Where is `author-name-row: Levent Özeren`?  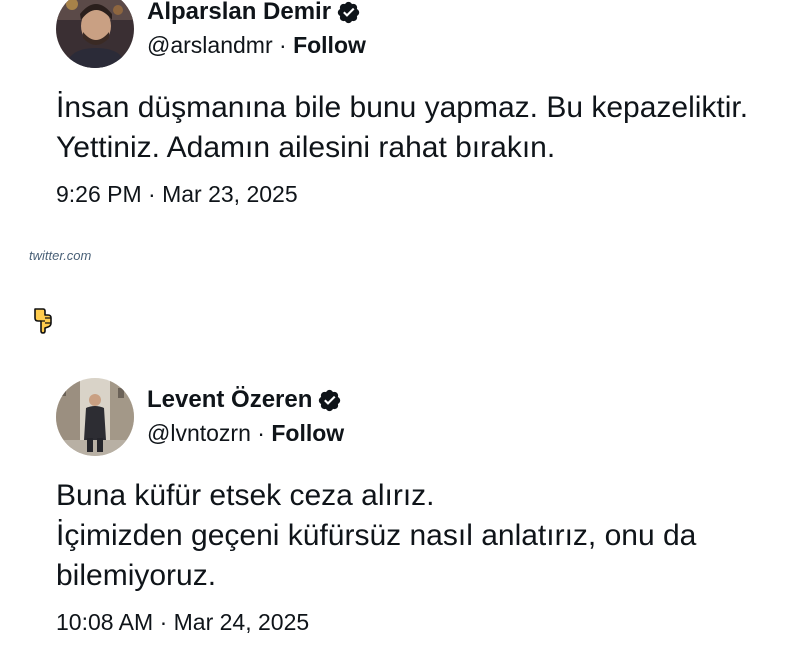 author-name-row: Levent Özeren is located at coordinates (244, 400).